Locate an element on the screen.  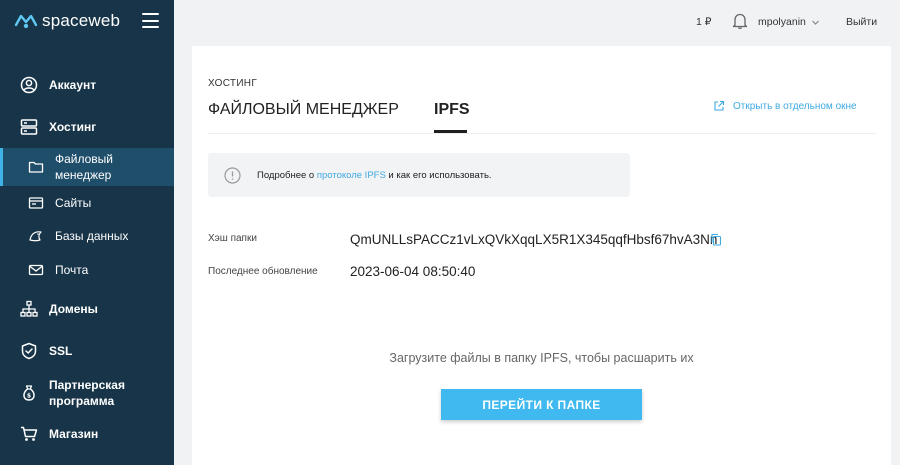
server-icon is located at coordinates (29, 127).